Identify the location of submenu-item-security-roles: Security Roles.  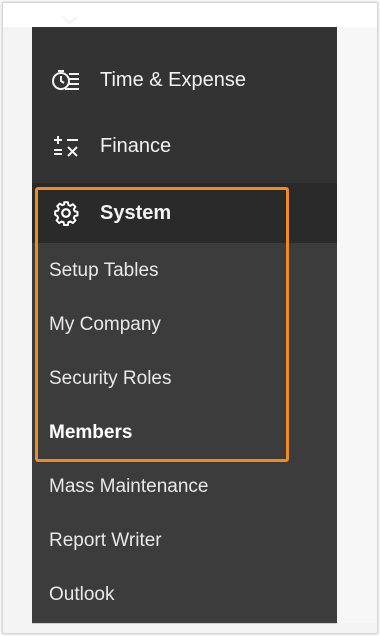
(184, 379).